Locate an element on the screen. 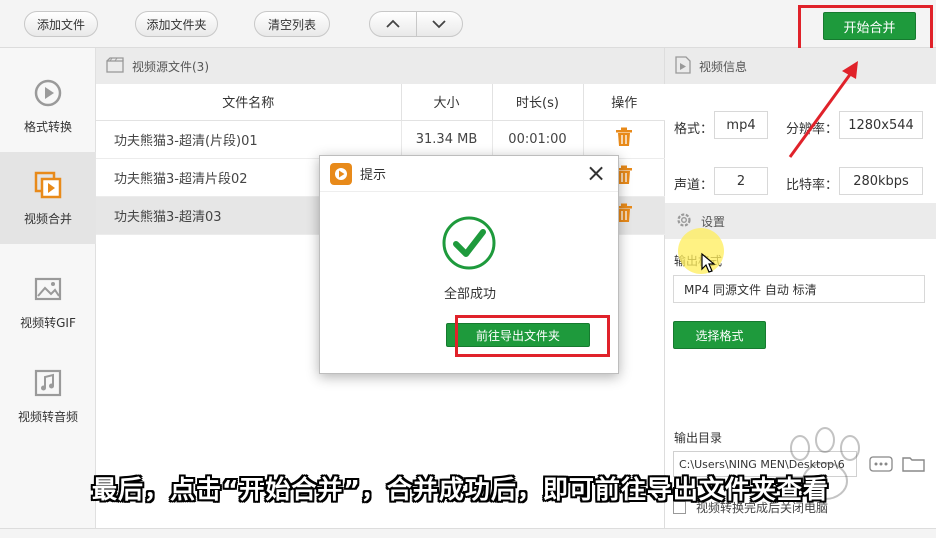 This screenshot has width=936, height=538. clear-list-button: 清空列表 is located at coordinates (292, 24).